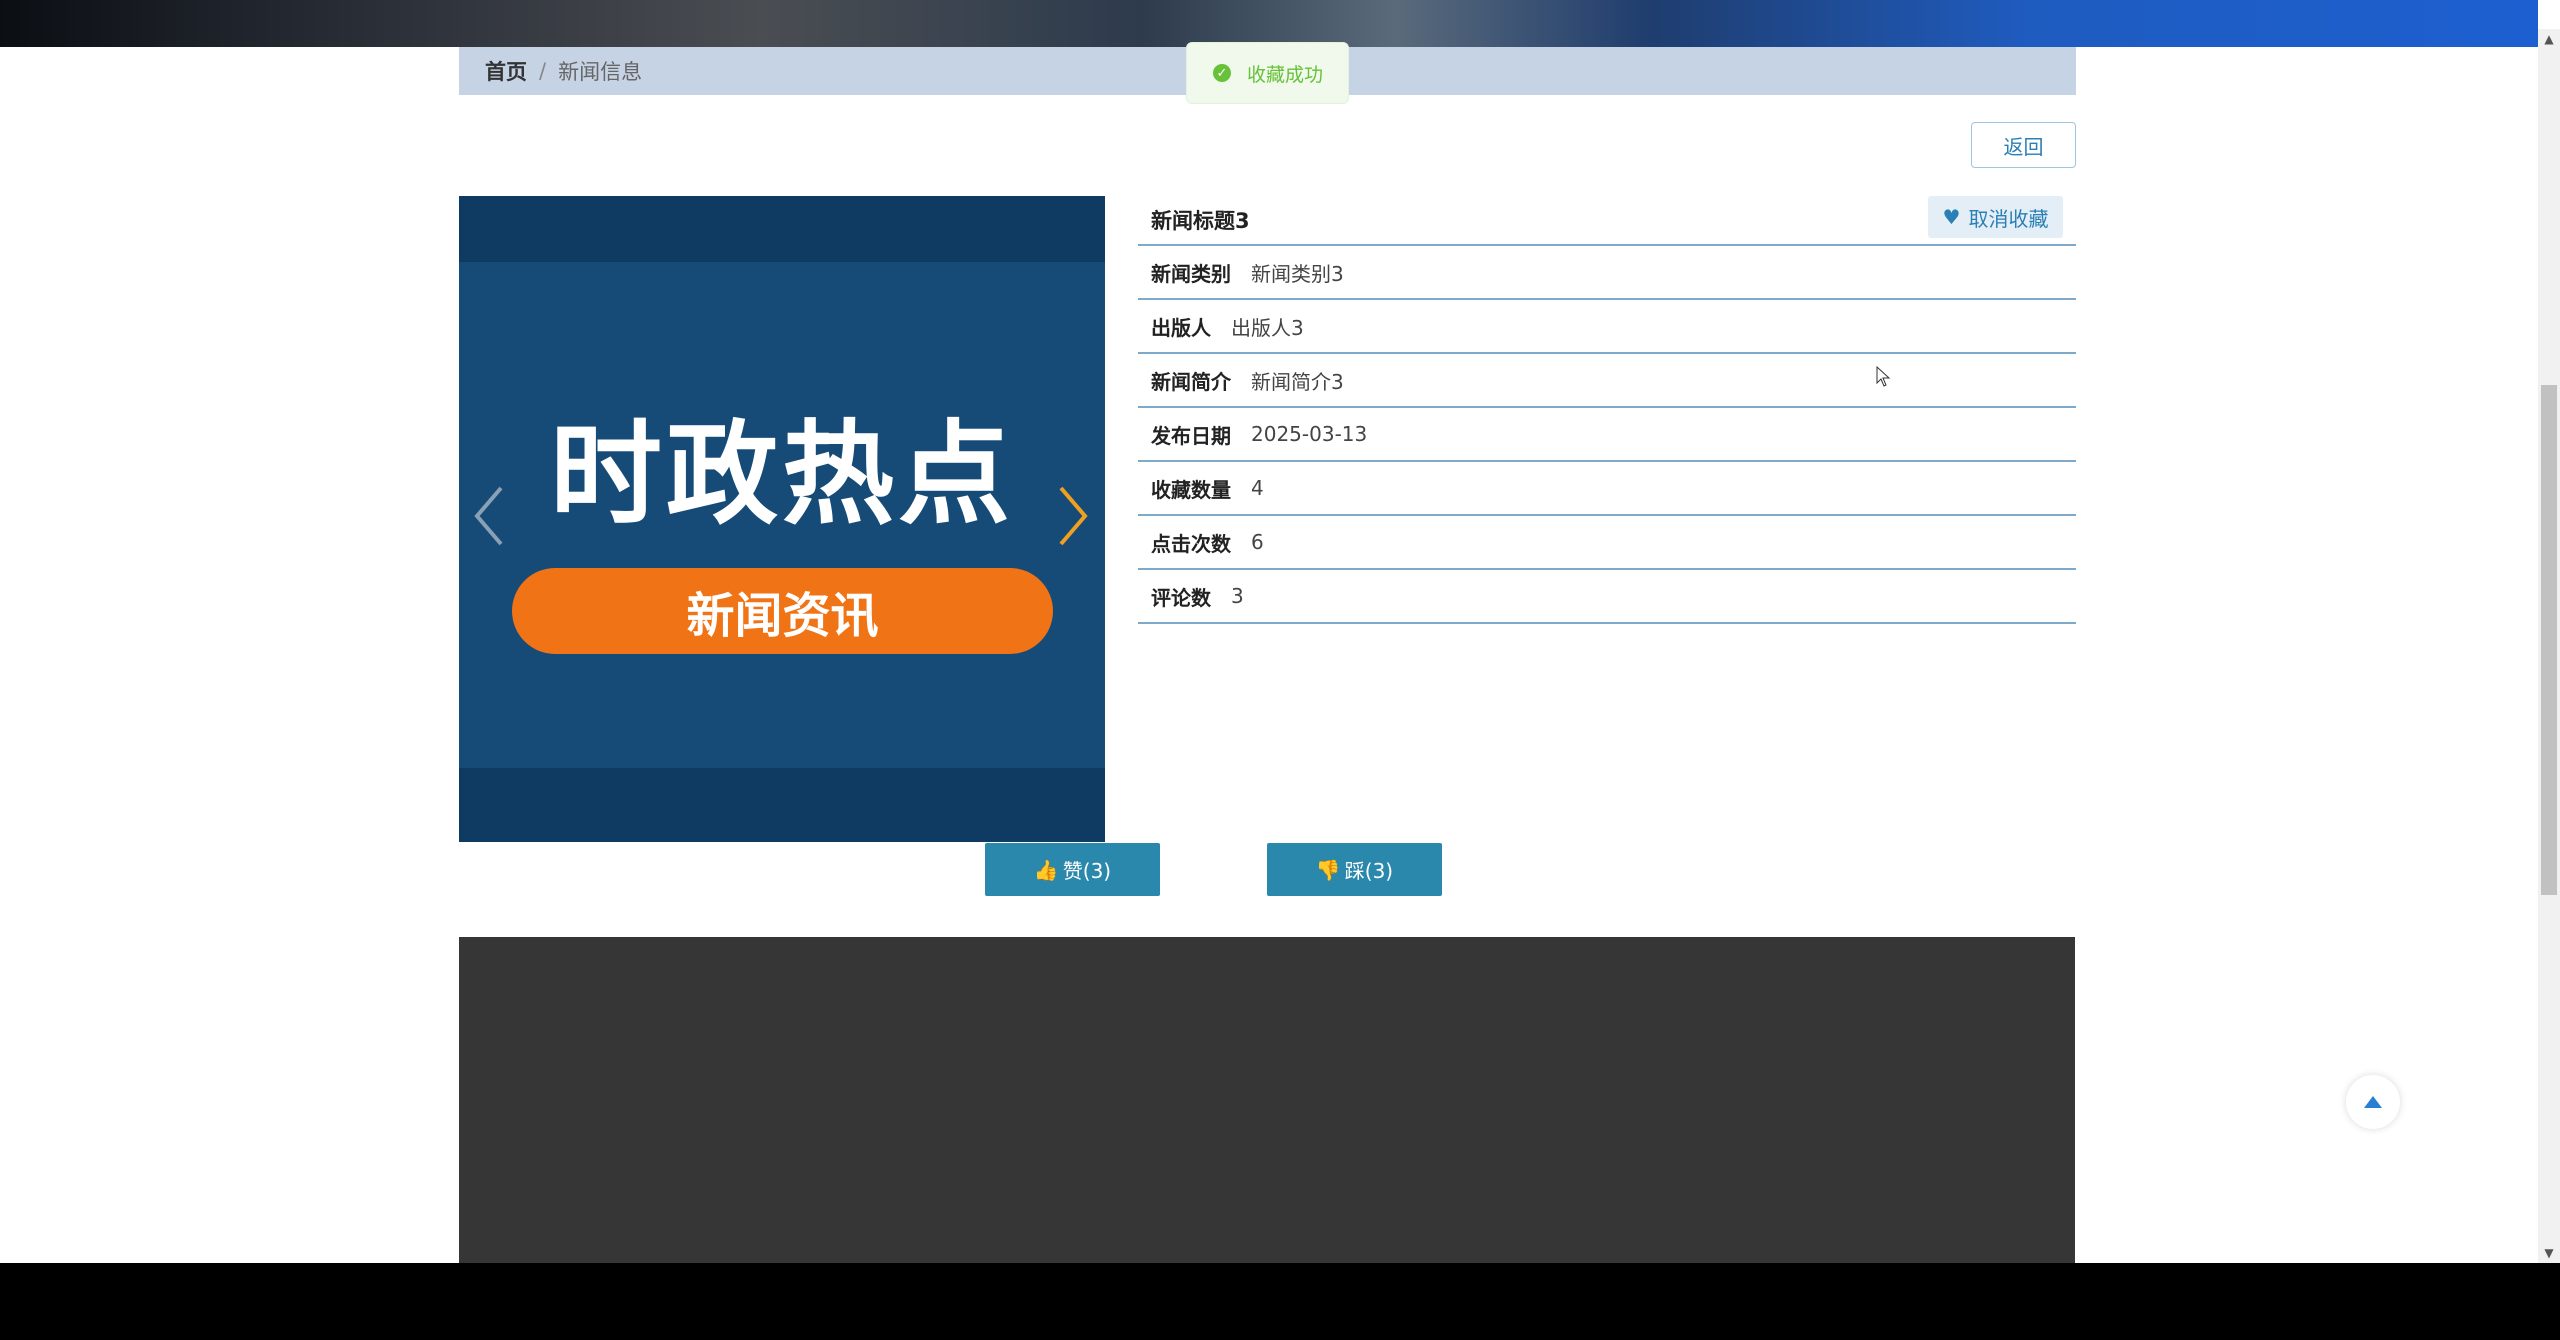 Image resolution: width=2560 pixels, height=1340 pixels. Describe the element at coordinates (506, 71) in the screenshot. I see `breadcrumb-home-link: 首页` at that location.